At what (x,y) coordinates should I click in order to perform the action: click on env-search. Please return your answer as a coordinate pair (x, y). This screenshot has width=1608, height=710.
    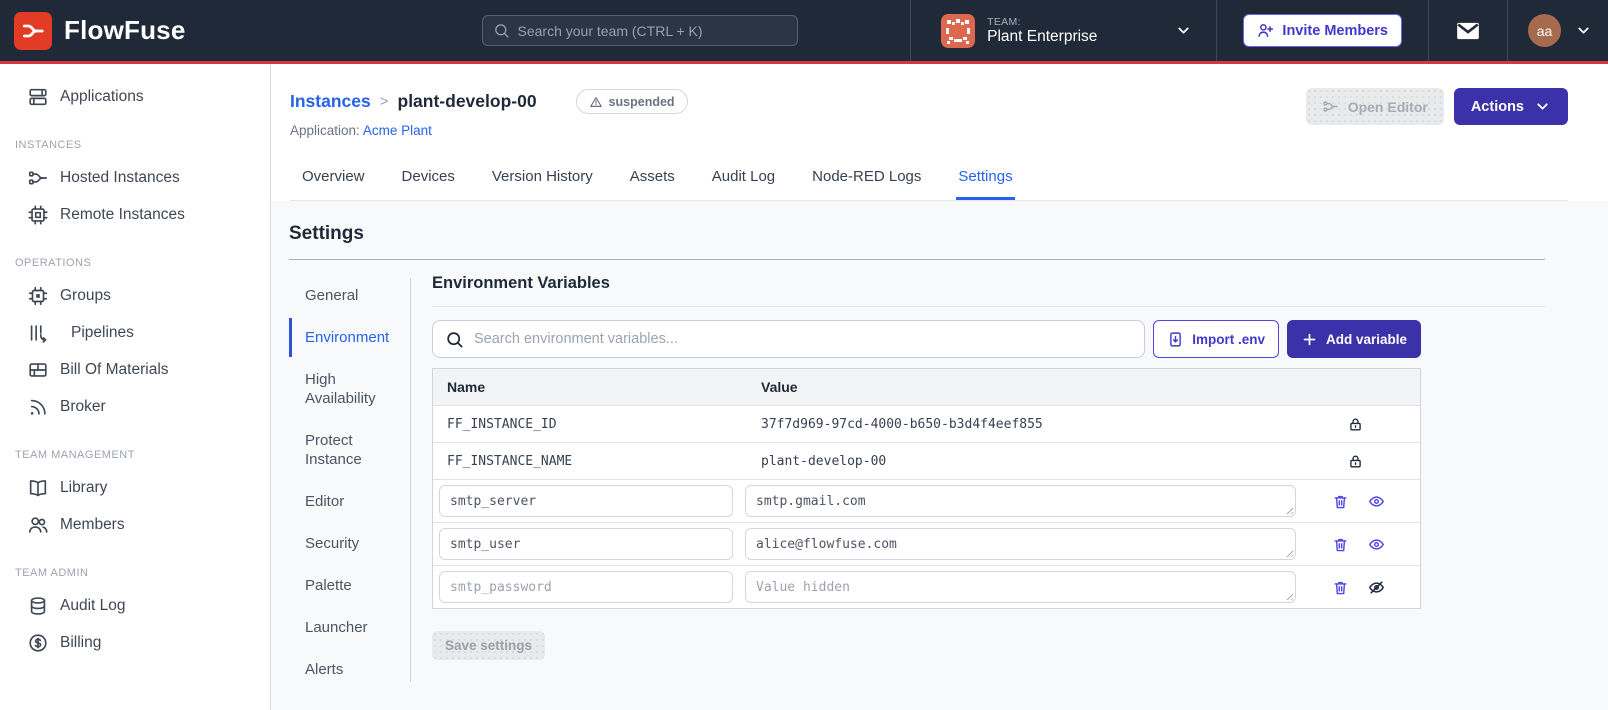
    Looking at the image, I should click on (789, 339).